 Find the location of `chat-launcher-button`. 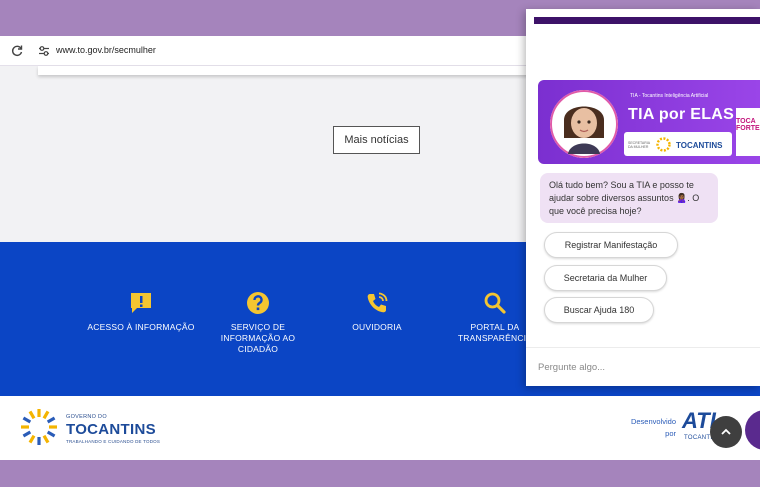

chat-launcher-button is located at coordinates (752, 430).